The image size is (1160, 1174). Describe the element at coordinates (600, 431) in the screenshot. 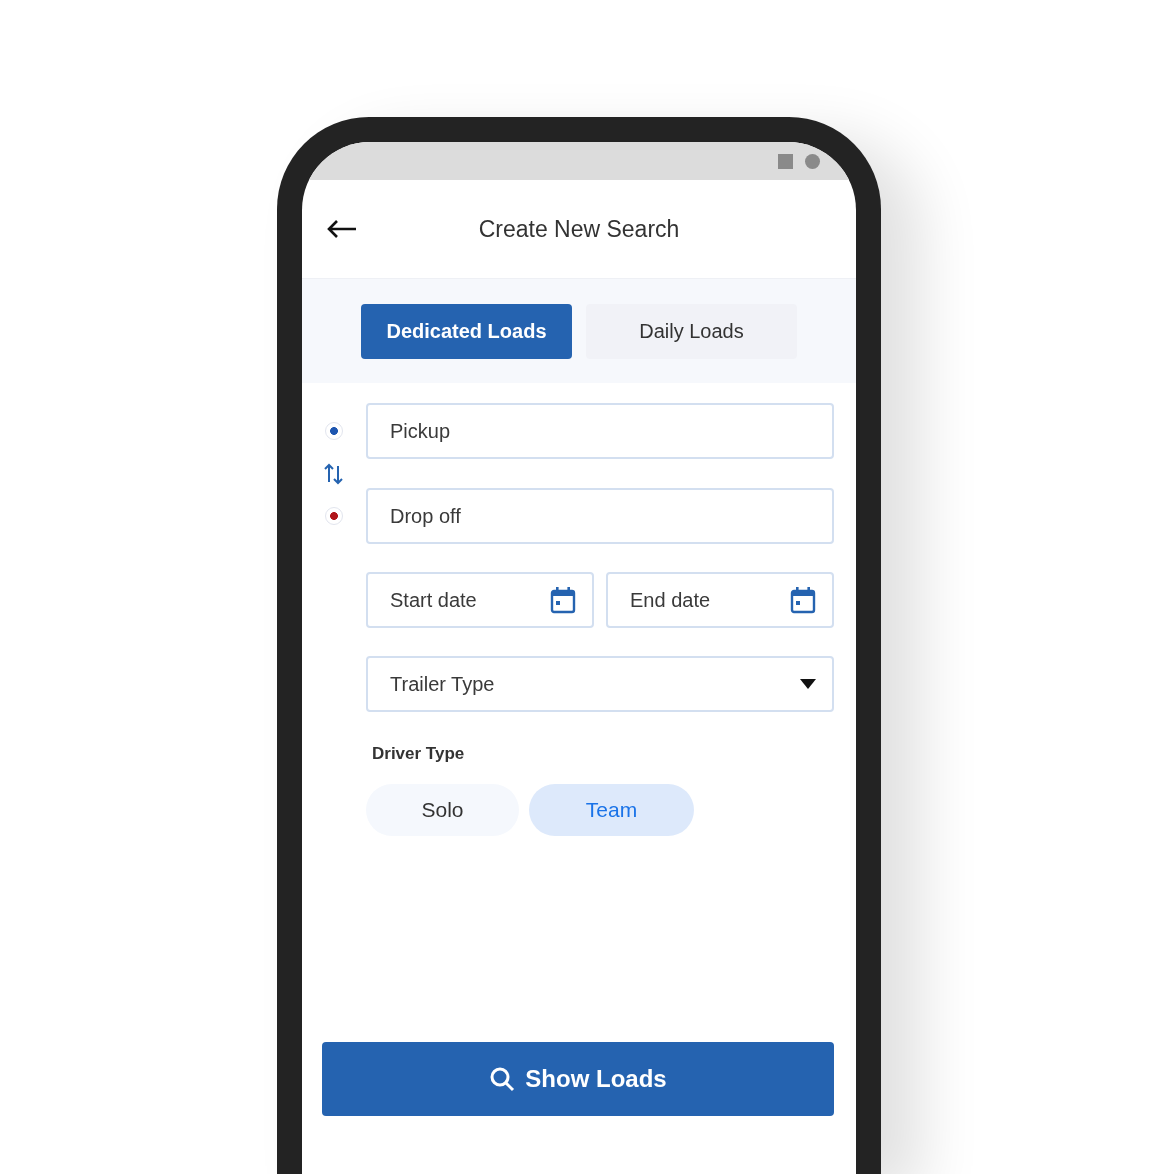

I see `input-field: Pickup` at that location.